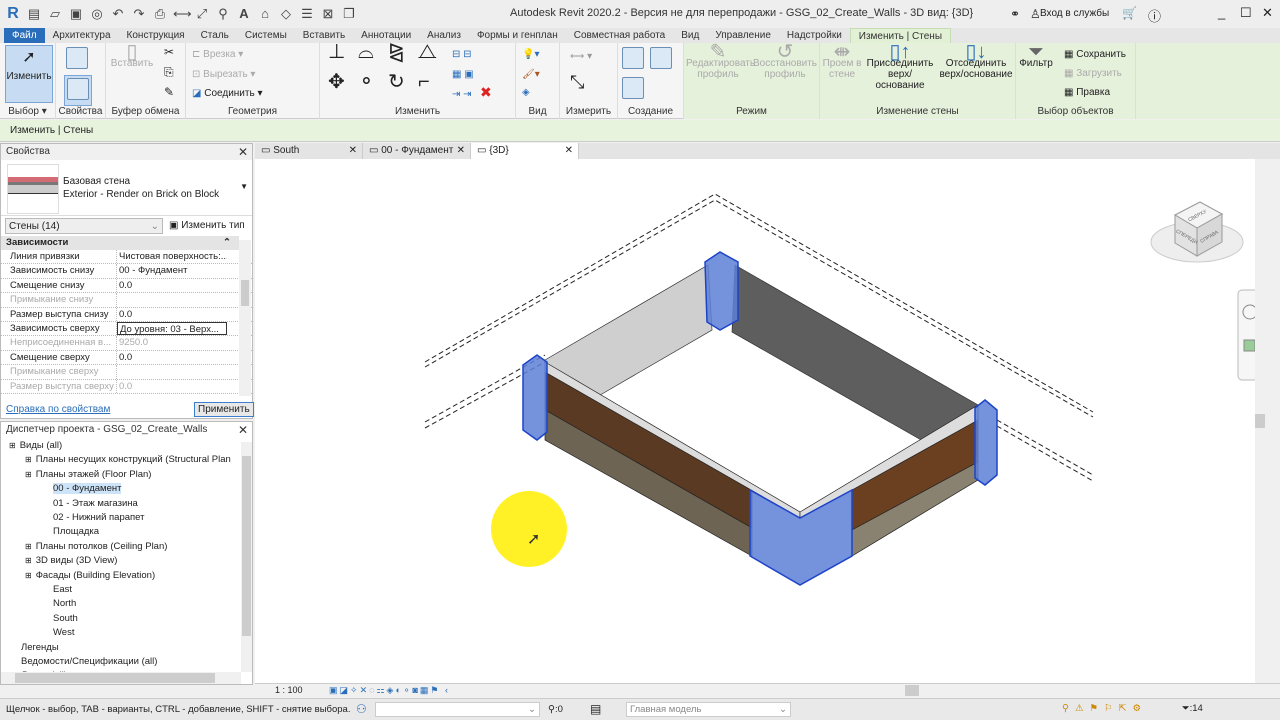 The width and height of the screenshot is (1280, 720). I want to click on override-icon: 🖌▾, so click(531, 74).